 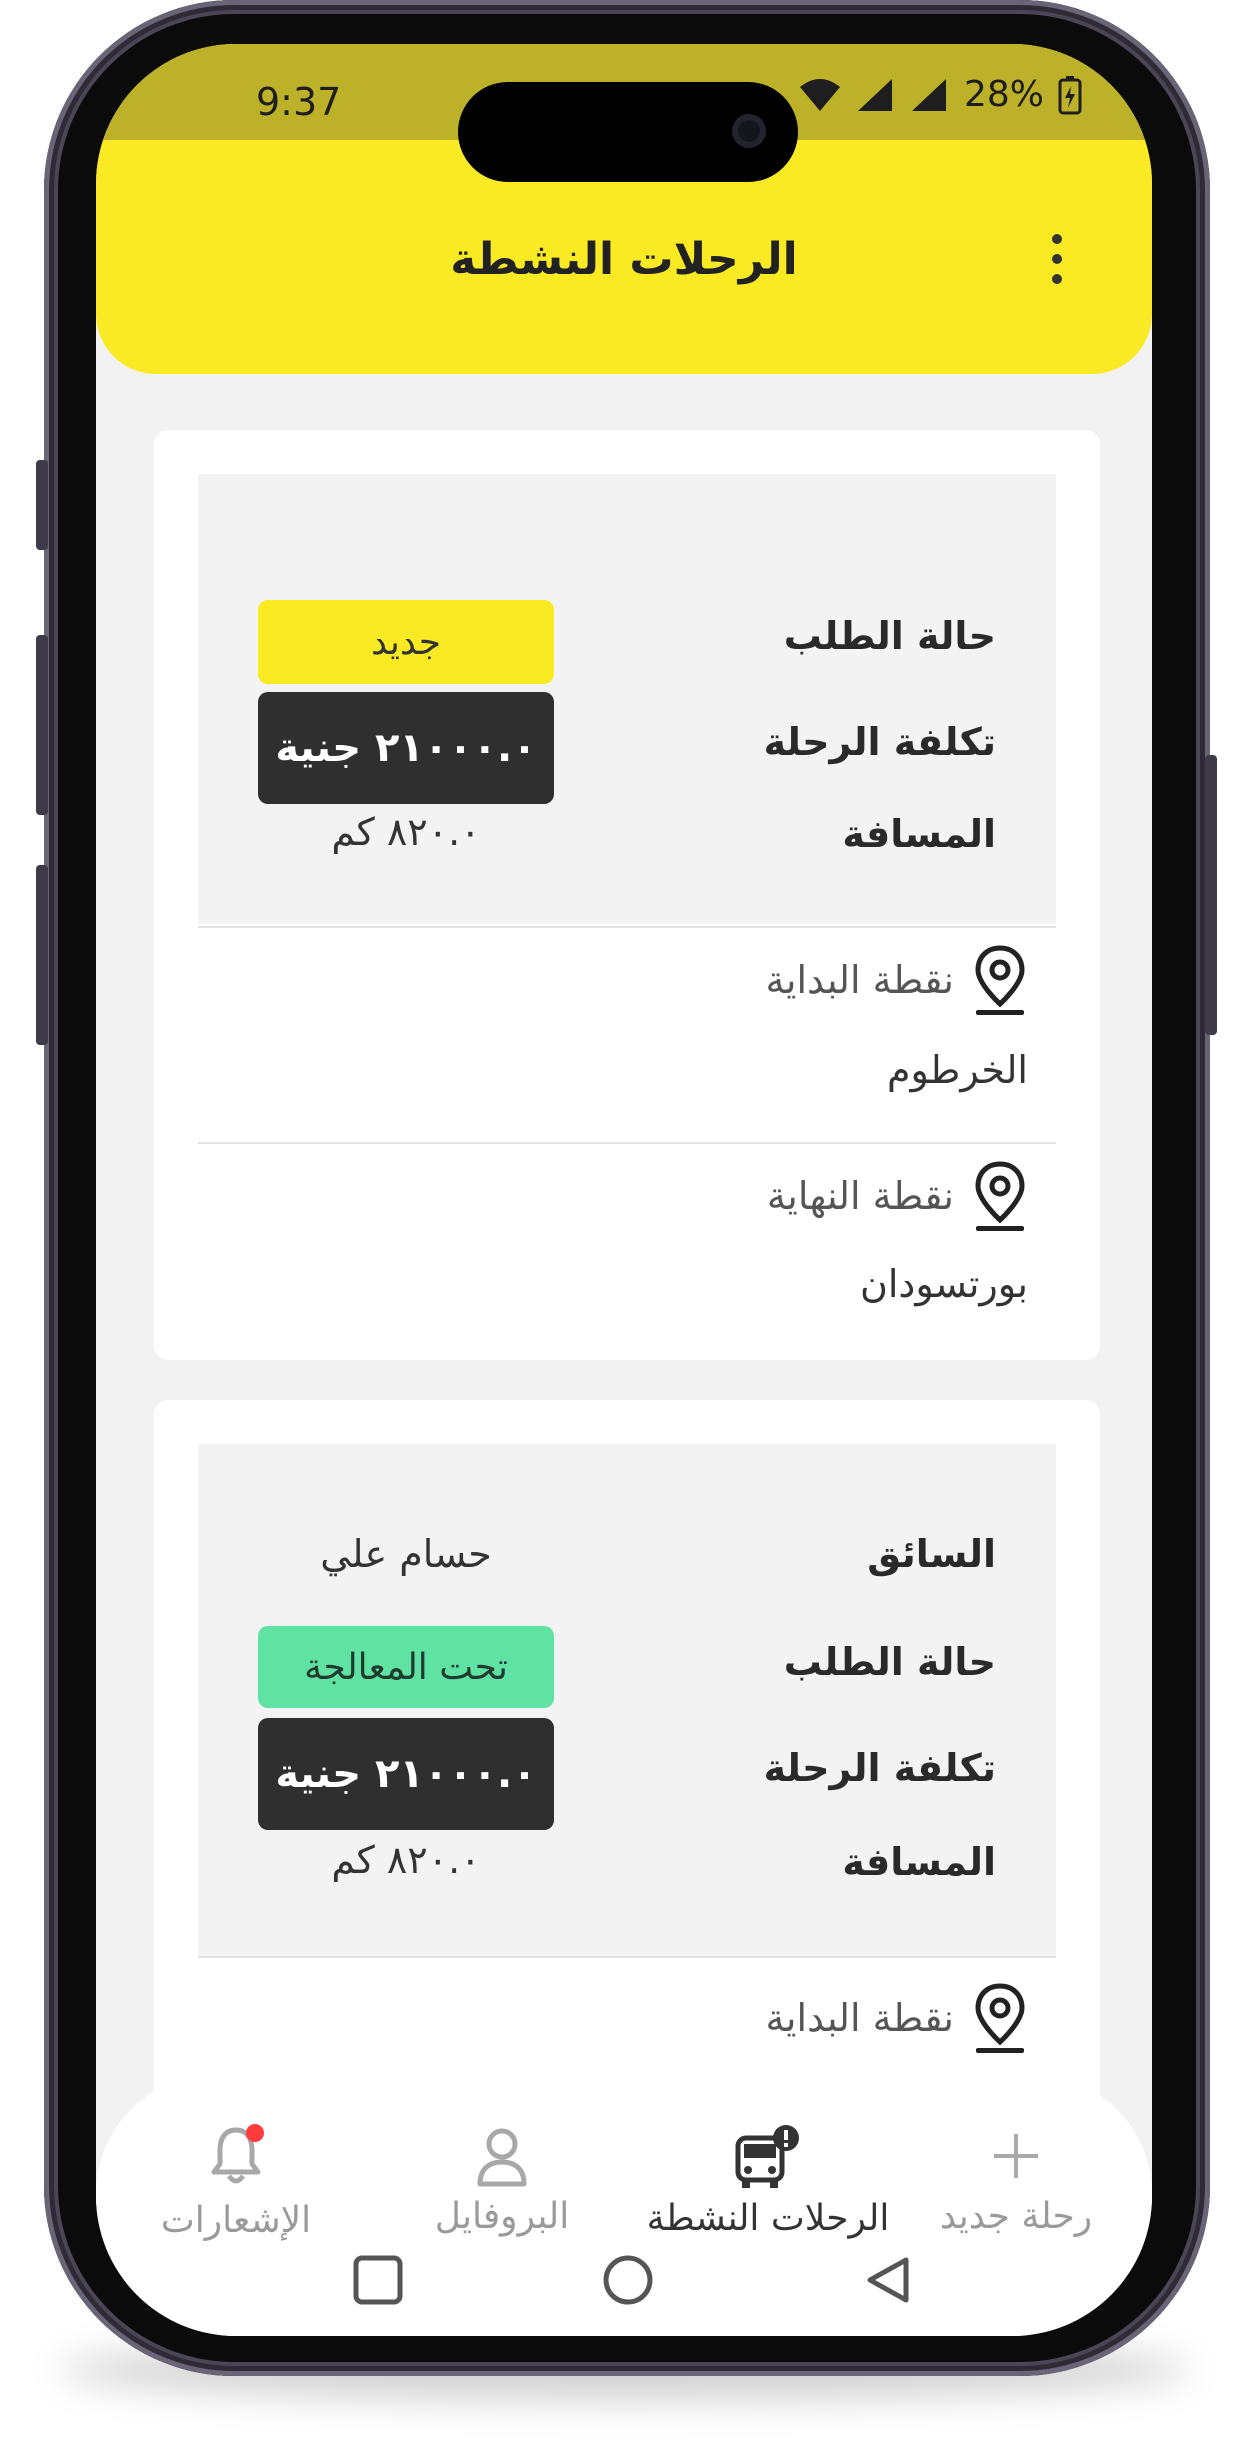 I want to click on front-camera, so click(x=749, y=131).